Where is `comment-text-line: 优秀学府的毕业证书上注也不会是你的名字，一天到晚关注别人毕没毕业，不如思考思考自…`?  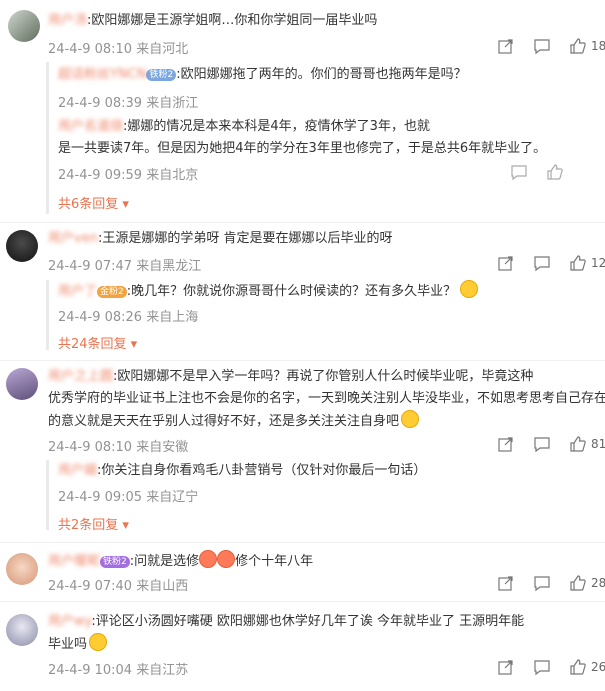 comment-text-line: 优秀学府的毕业证书上注也不会是你的名字，一天到晚关注别人毕没毕业，不如思考思考自… is located at coordinates (326, 398).